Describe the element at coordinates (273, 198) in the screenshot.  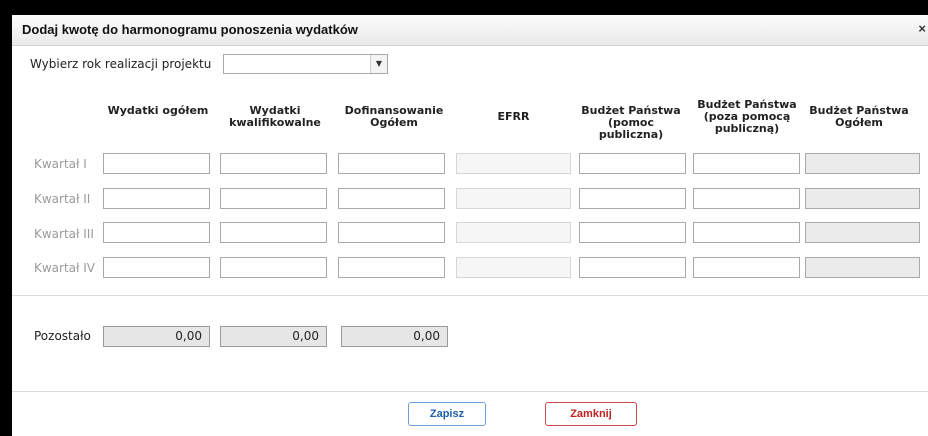
I see `input-kwartal-2-wydatki-kwalifikowalne` at that location.